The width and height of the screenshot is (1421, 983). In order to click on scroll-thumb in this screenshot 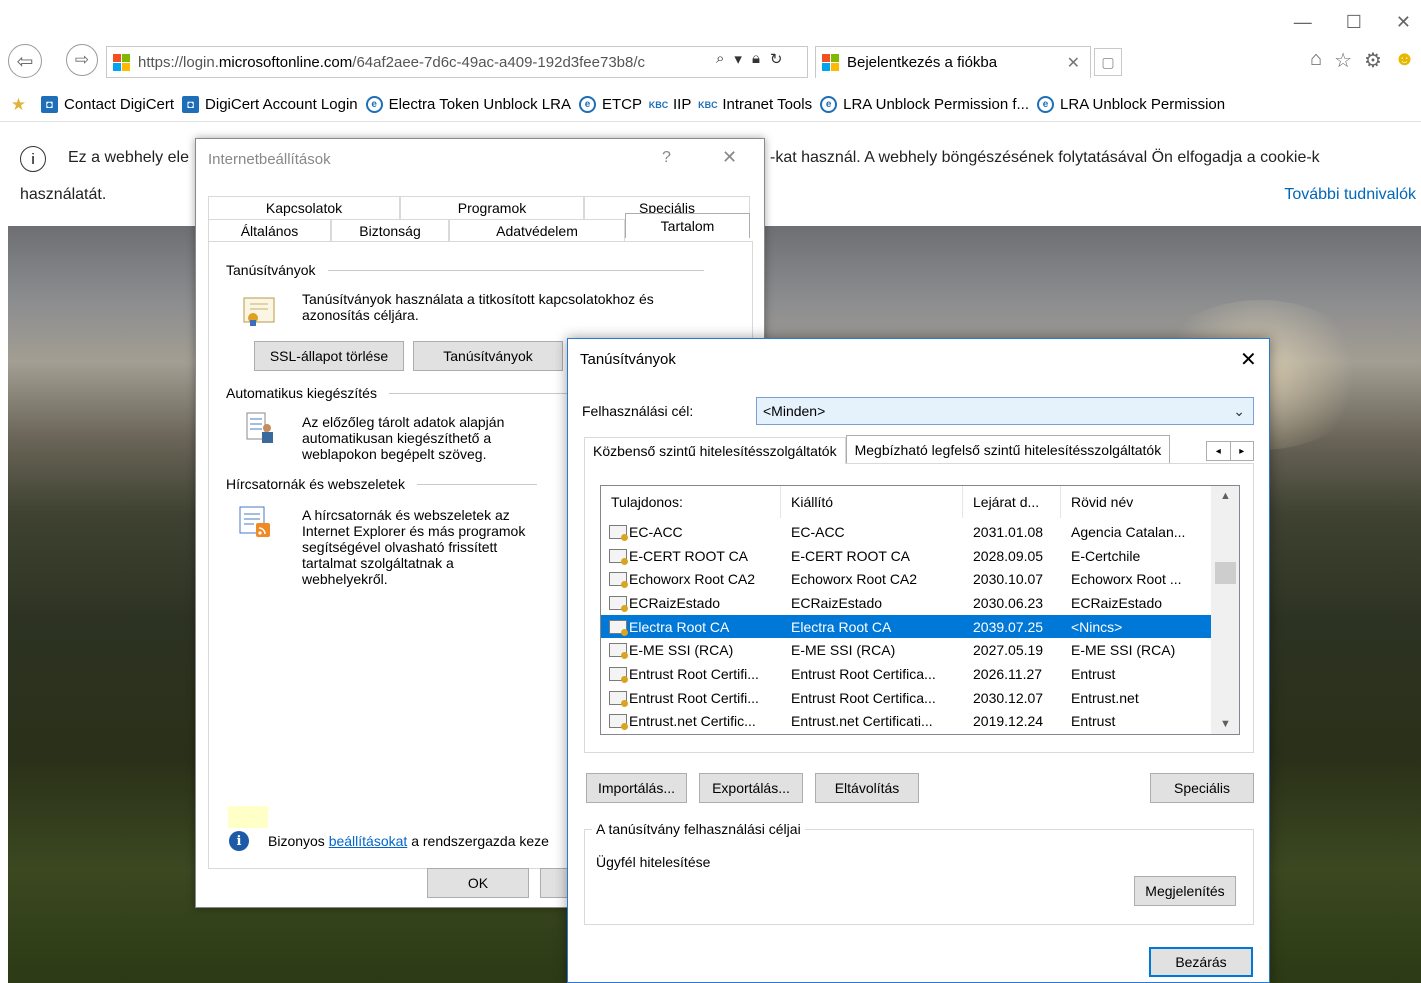, I will do `click(1225, 573)`.